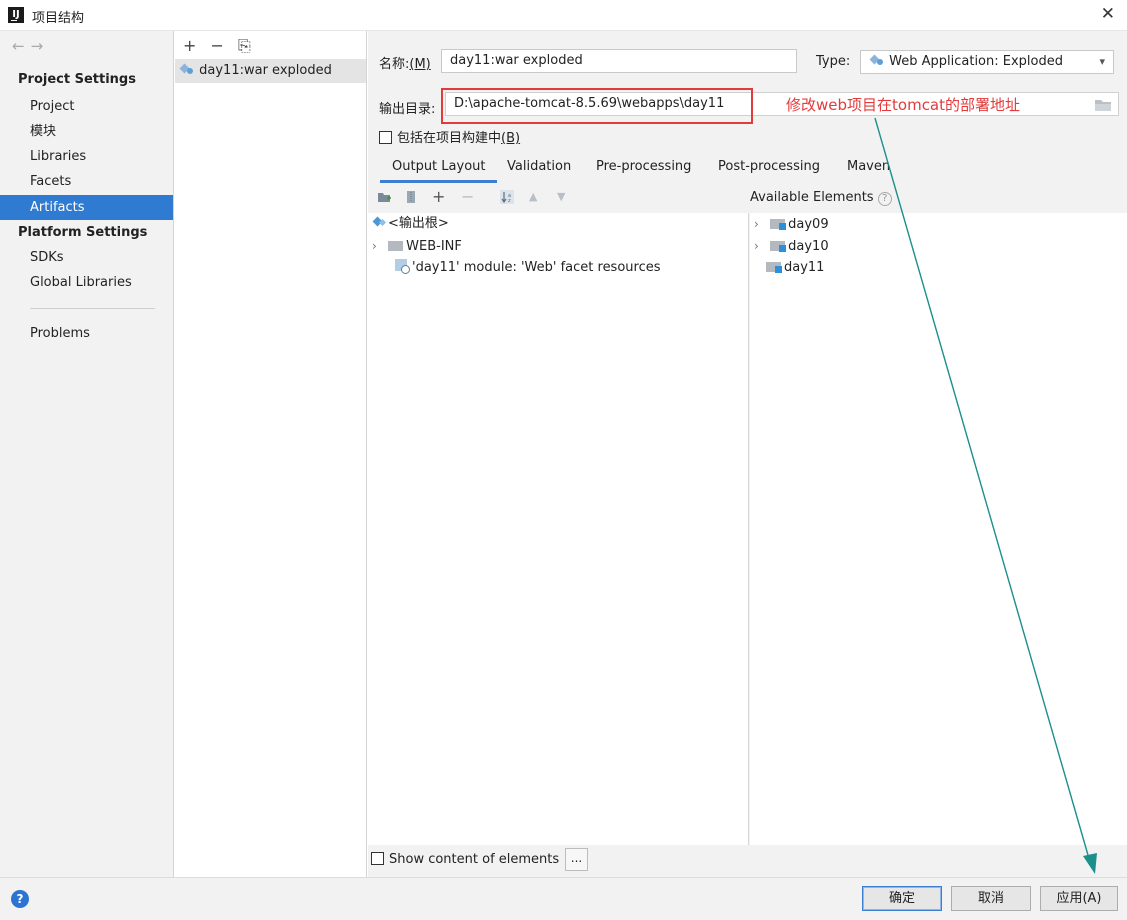 The width and height of the screenshot is (1127, 920). What do you see at coordinates (747, 198) in the screenshot?
I see `layout-toolbar: + − az ▲ ▼ Available Elements ?` at bounding box center [747, 198].